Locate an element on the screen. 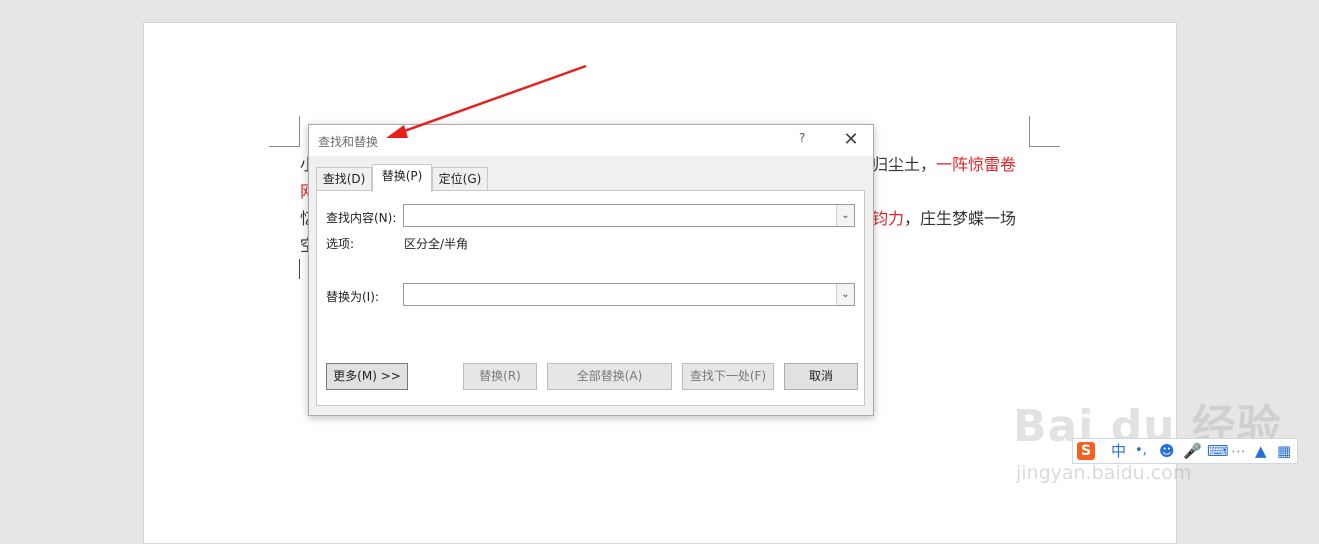  microphone-icon: 🎤 is located at coordinates (1192, 451).